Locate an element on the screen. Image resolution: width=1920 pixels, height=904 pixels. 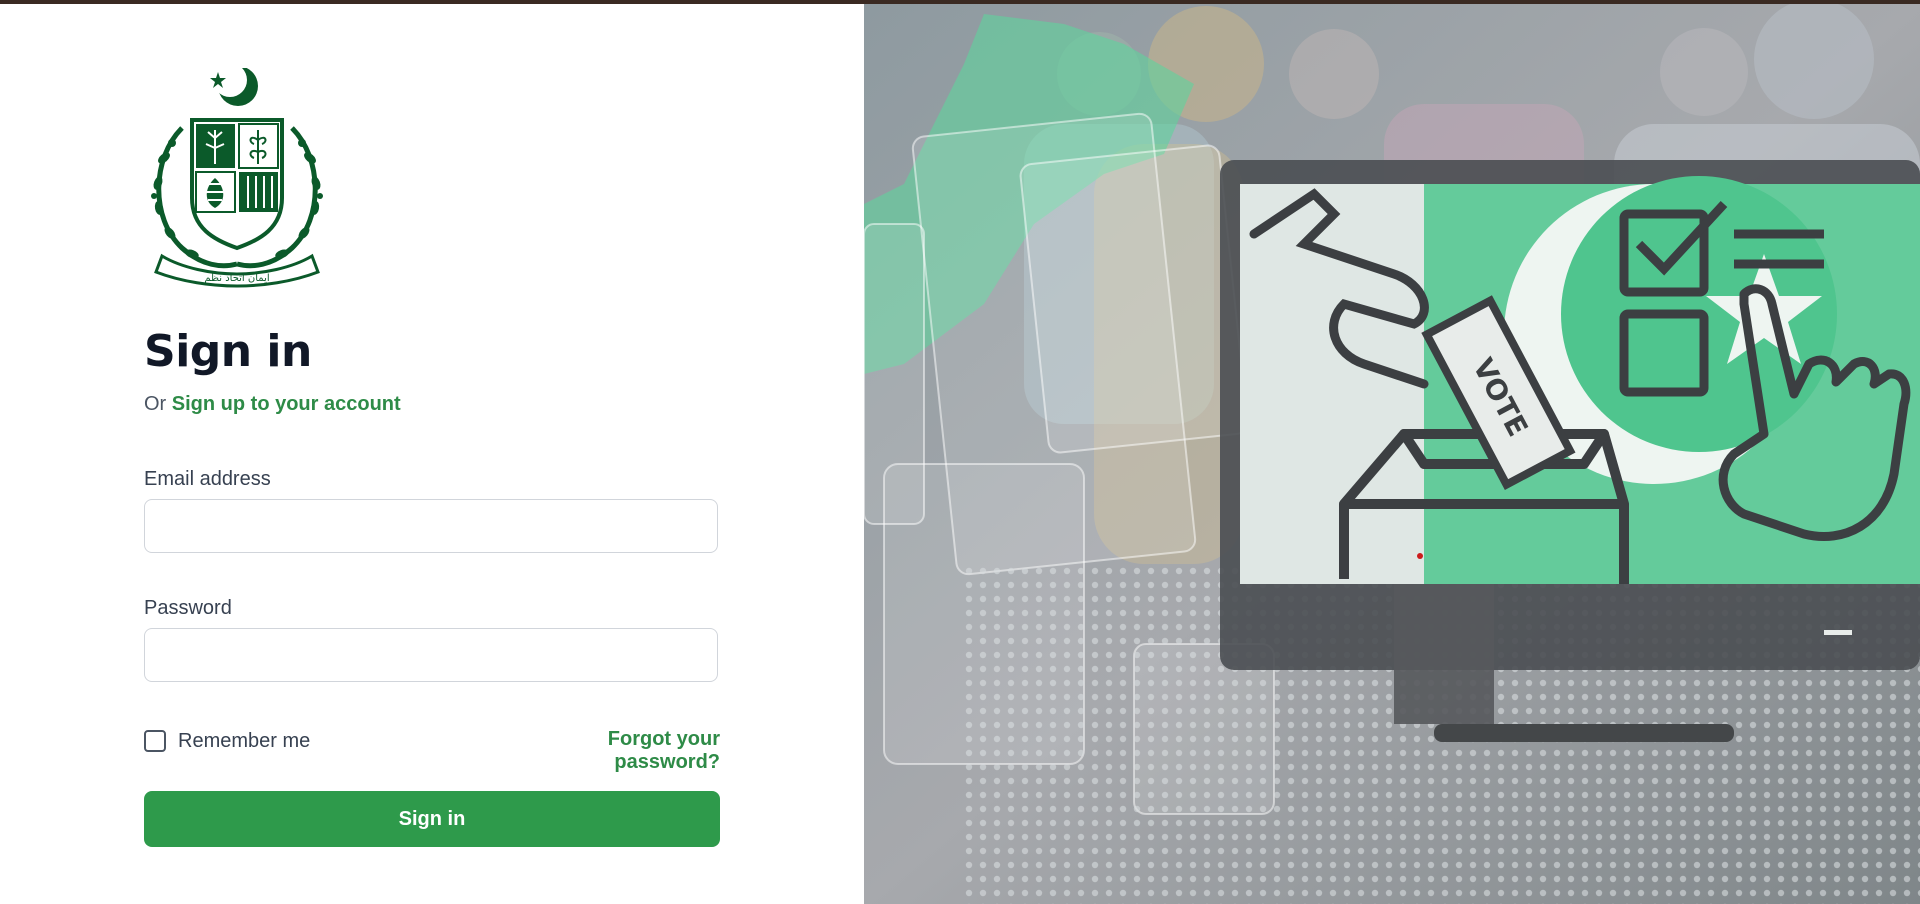
email-field is located at coordinates (431, 526).